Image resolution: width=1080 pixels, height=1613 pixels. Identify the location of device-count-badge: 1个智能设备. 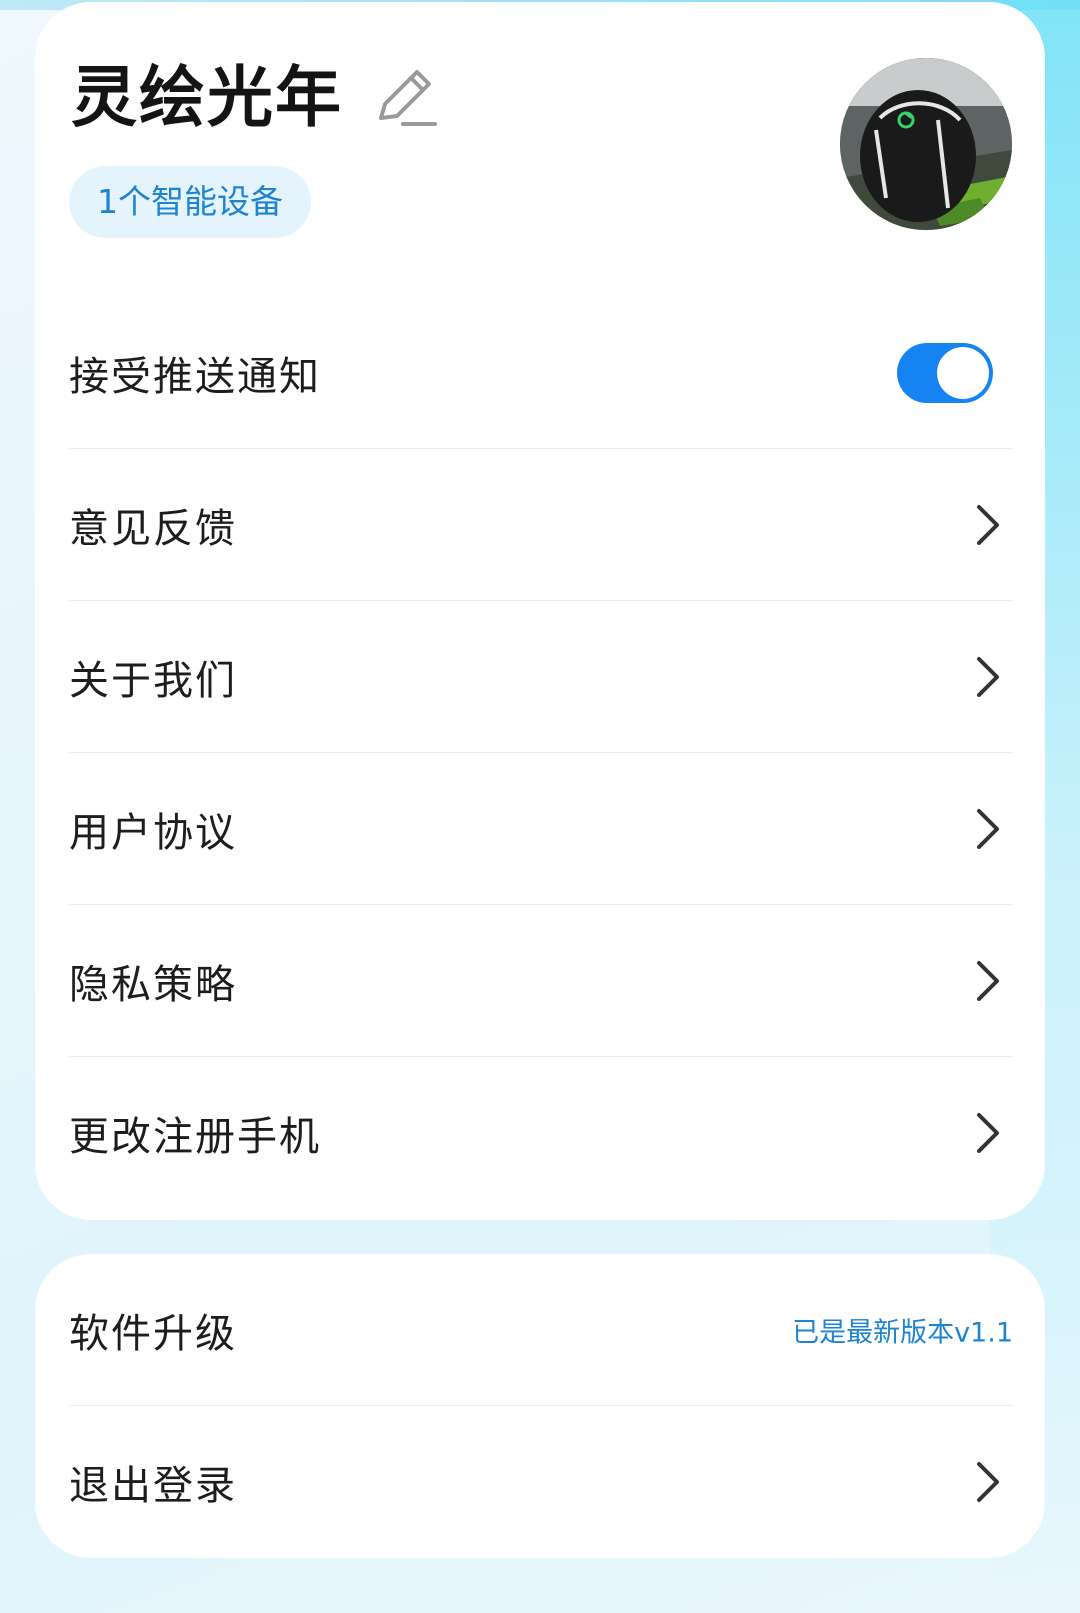
(190, 202).